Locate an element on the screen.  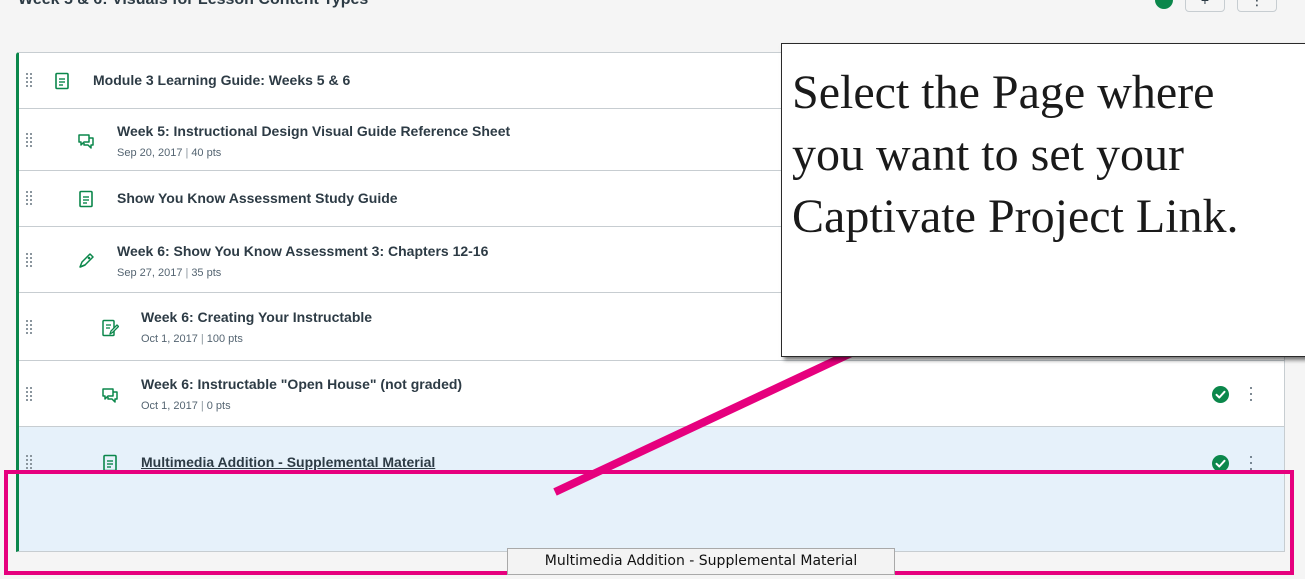
module-menu-button: ⋮ is located at coordinates (1257, 6).